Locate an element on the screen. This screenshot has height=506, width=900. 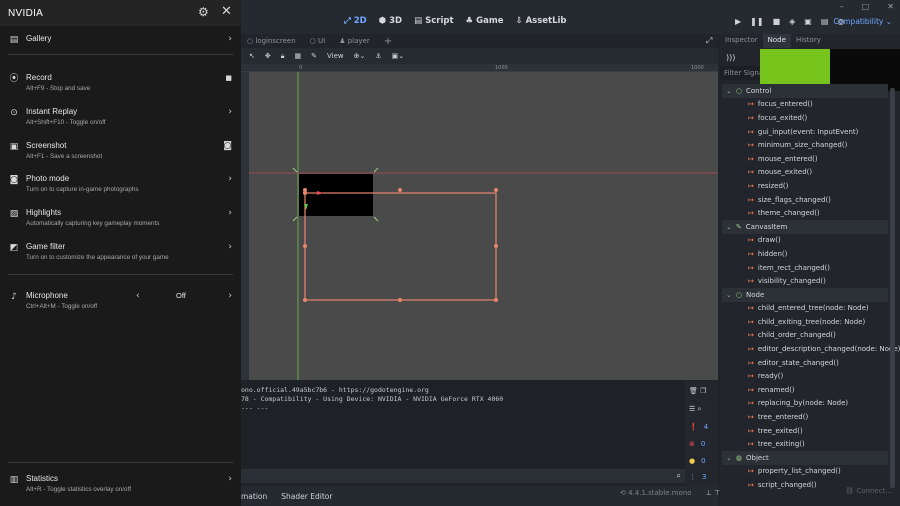
signal-row: ↦ resized() is located at coordinates (805, 186).